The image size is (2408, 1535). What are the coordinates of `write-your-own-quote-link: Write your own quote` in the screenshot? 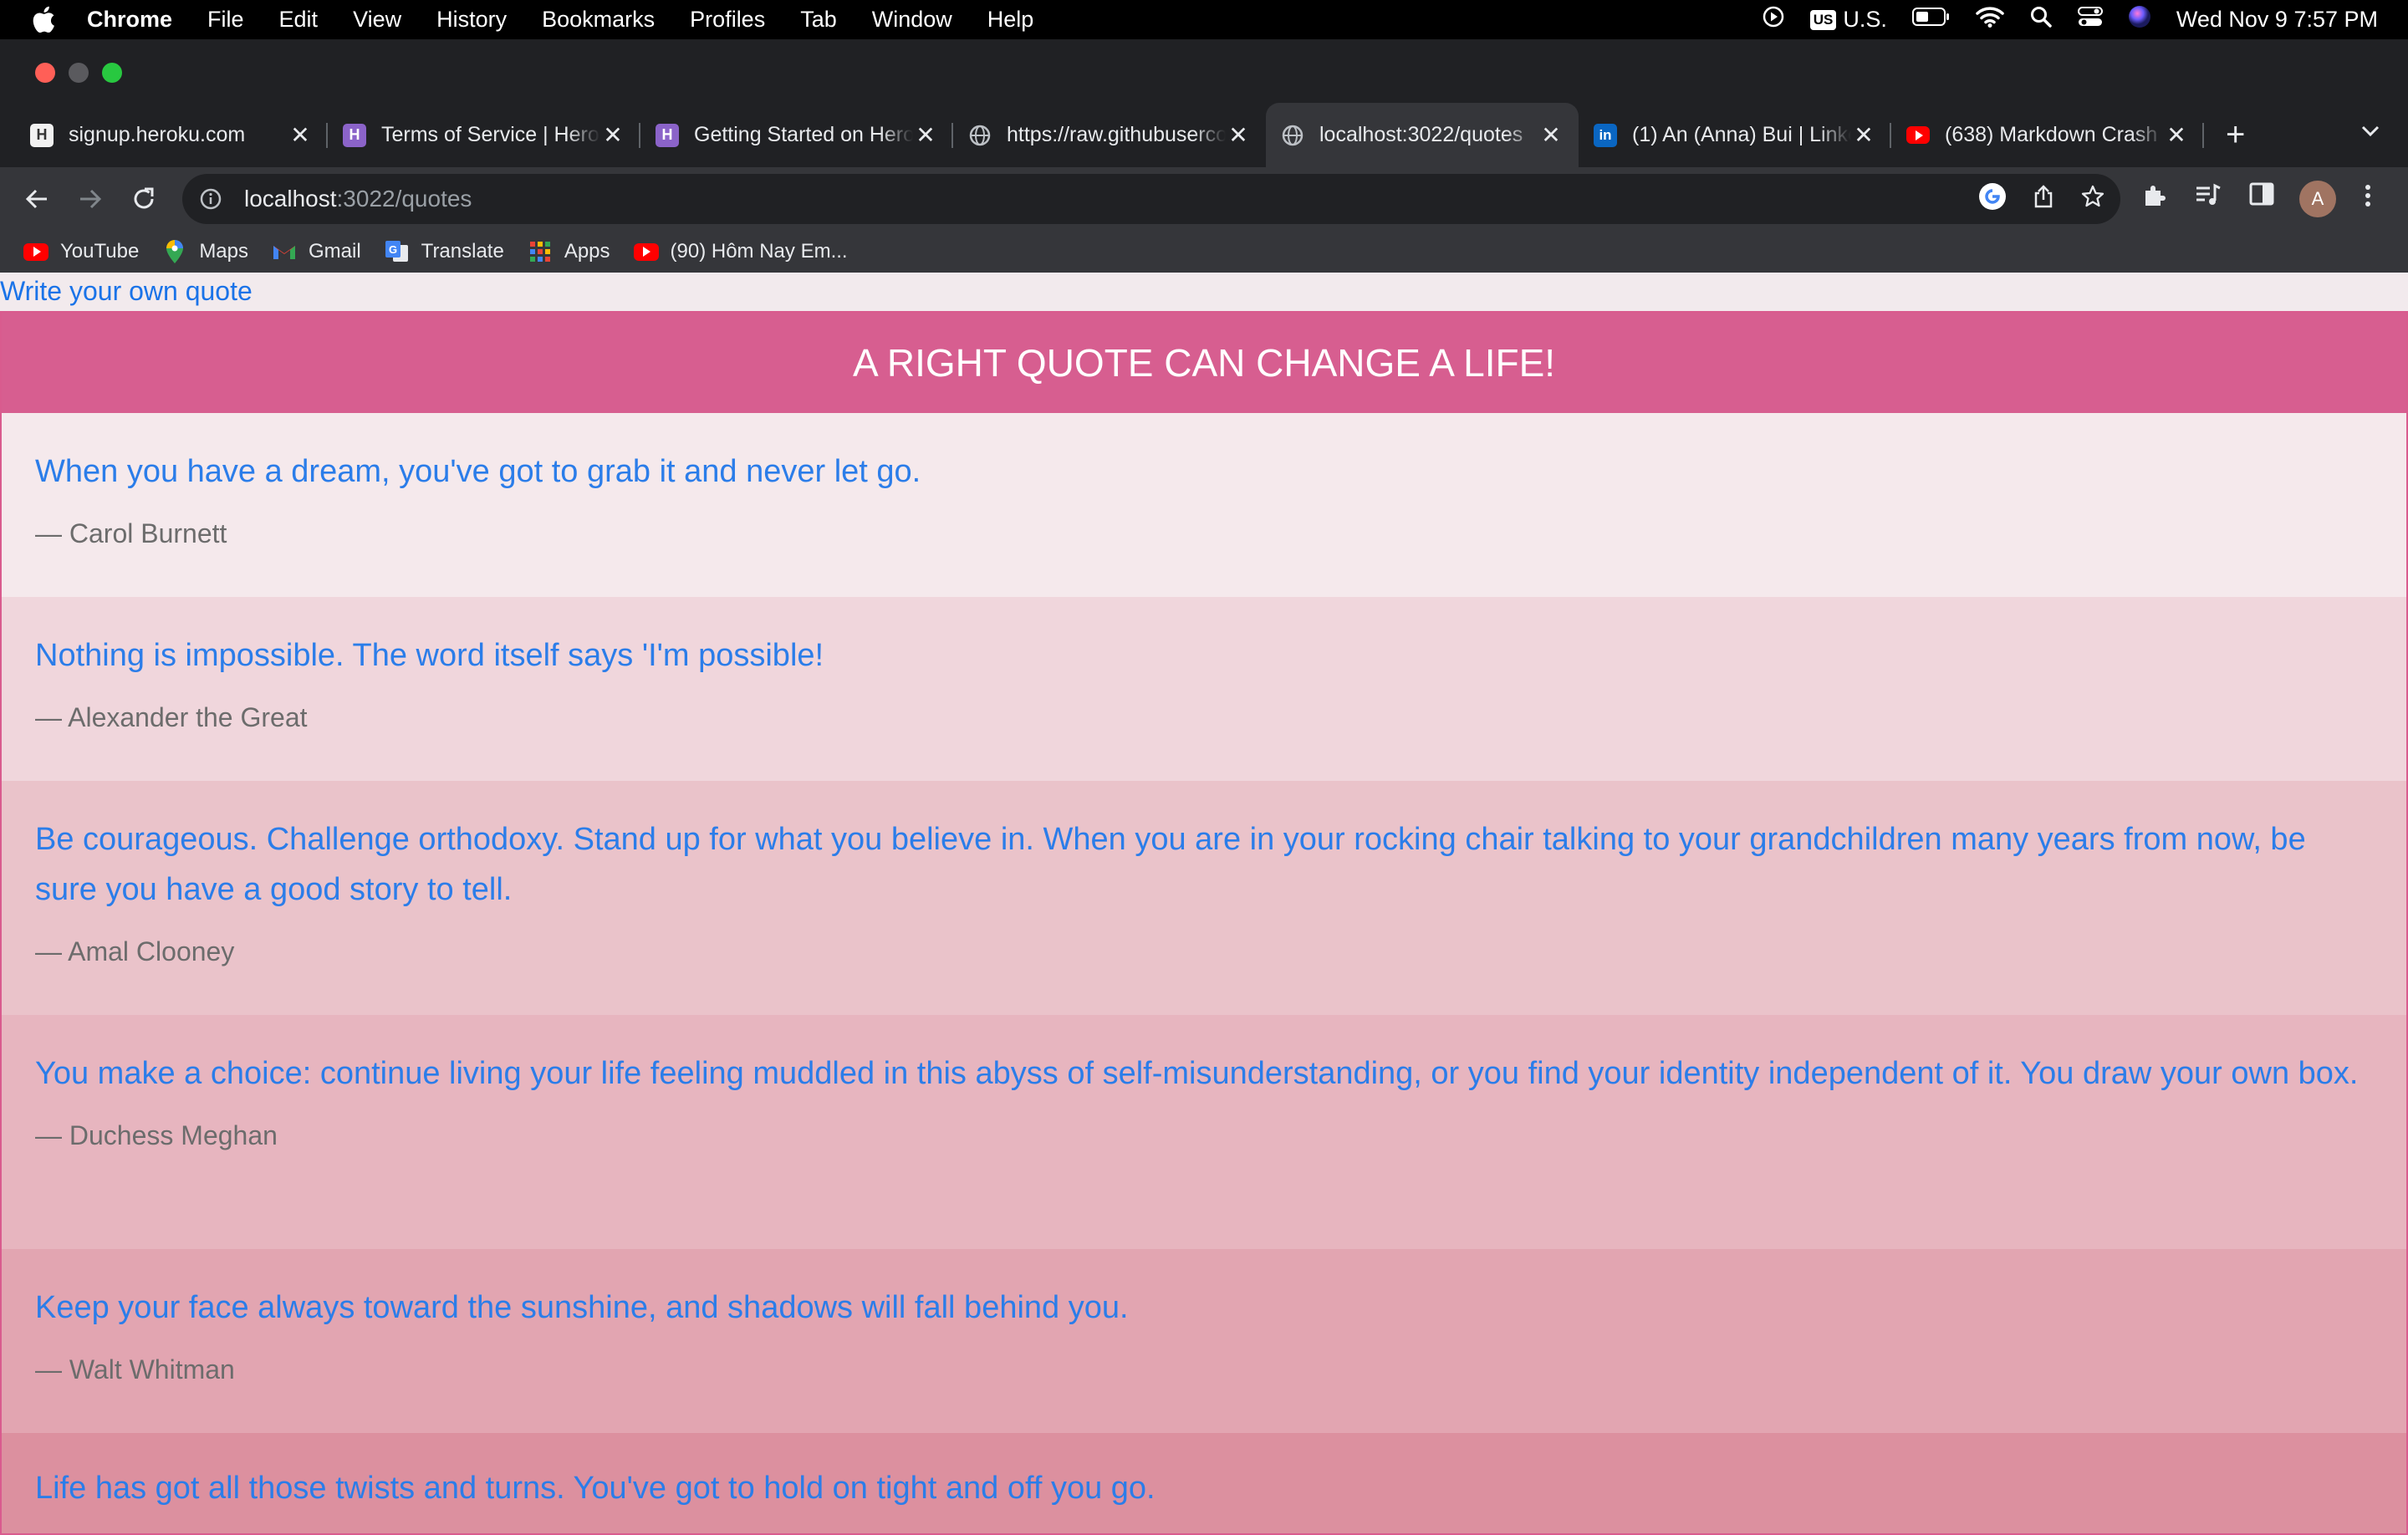 It's located at (127, 291).